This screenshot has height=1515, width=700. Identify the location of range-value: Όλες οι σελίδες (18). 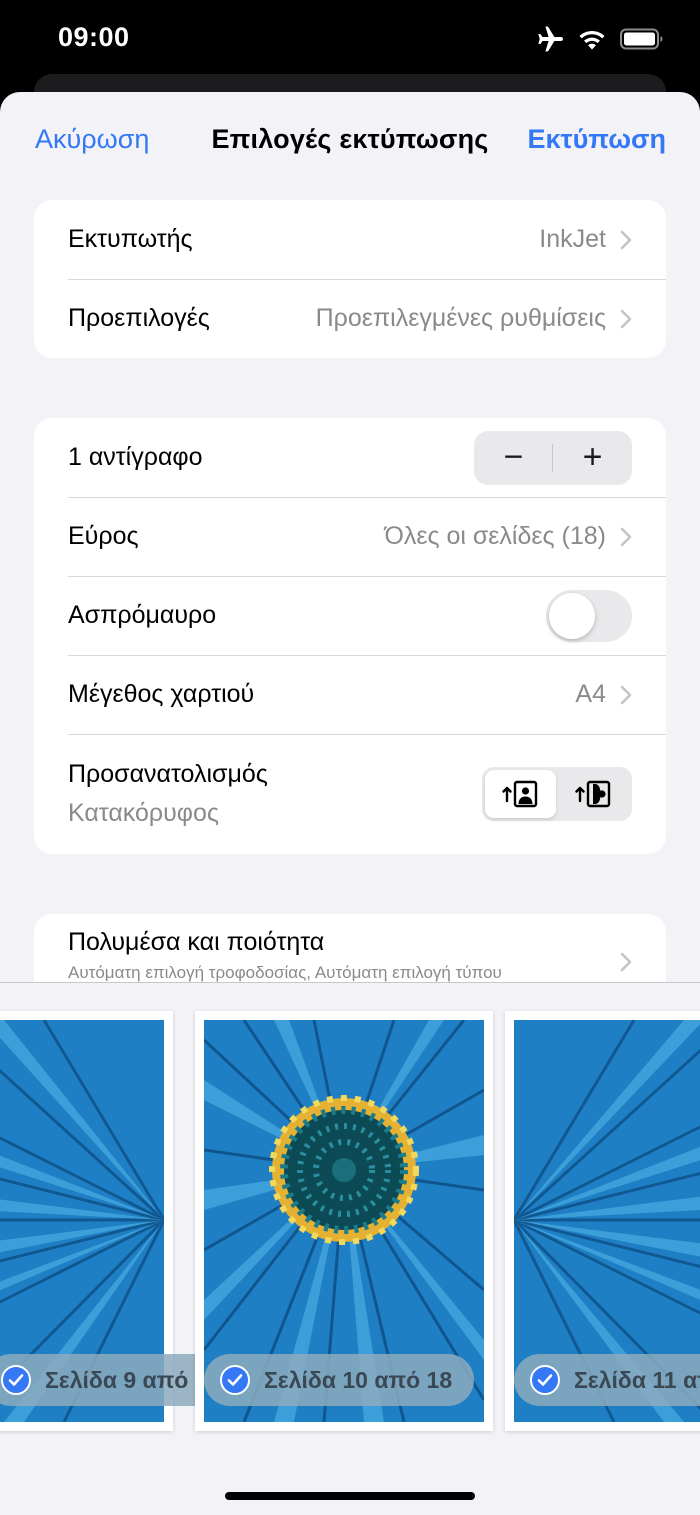
(495, 536).